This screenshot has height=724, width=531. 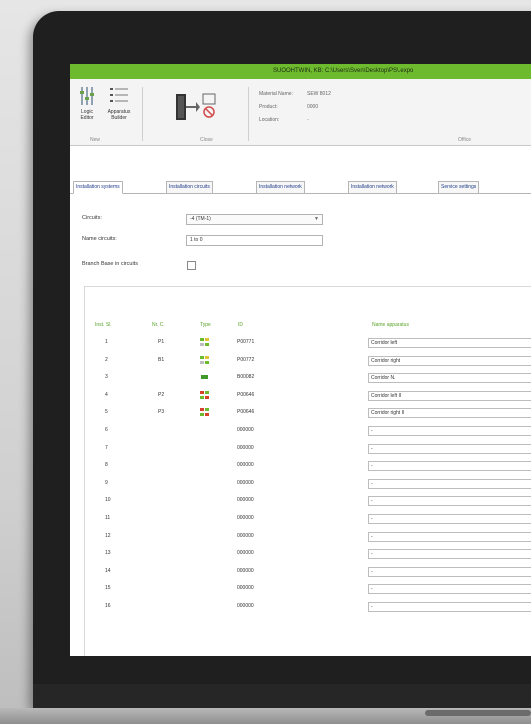 I want to click on list-builder-icon, so click(x=119, y=95).